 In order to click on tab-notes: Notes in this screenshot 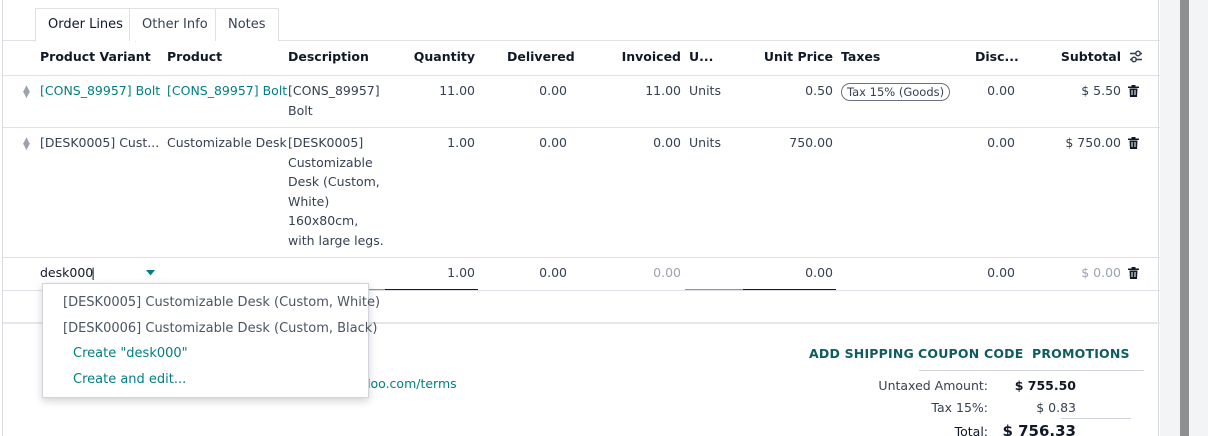, I will do `click(247, 24)`.